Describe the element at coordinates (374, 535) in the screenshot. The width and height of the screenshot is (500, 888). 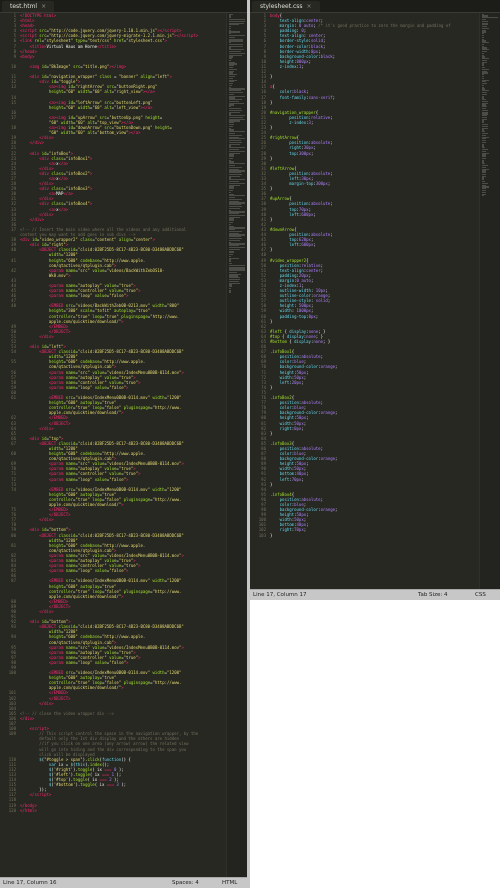
I see `code-line: }` at that location.